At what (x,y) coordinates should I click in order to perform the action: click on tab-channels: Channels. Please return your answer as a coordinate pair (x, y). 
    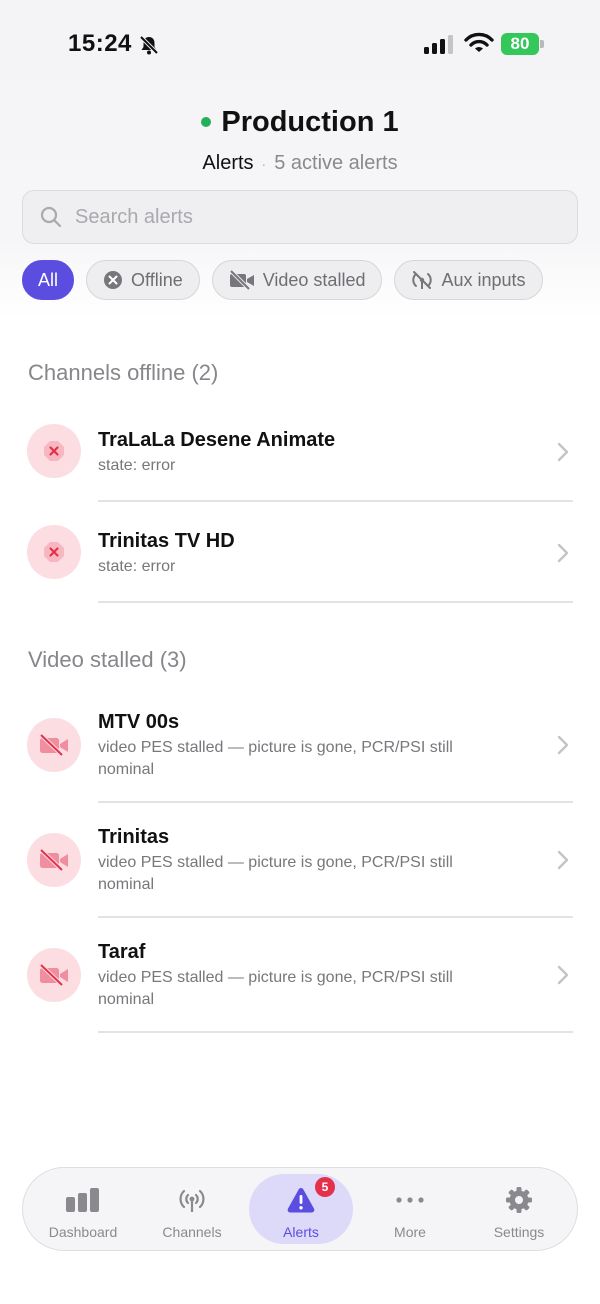
    Looking at the image, I should click on (192, 1209).